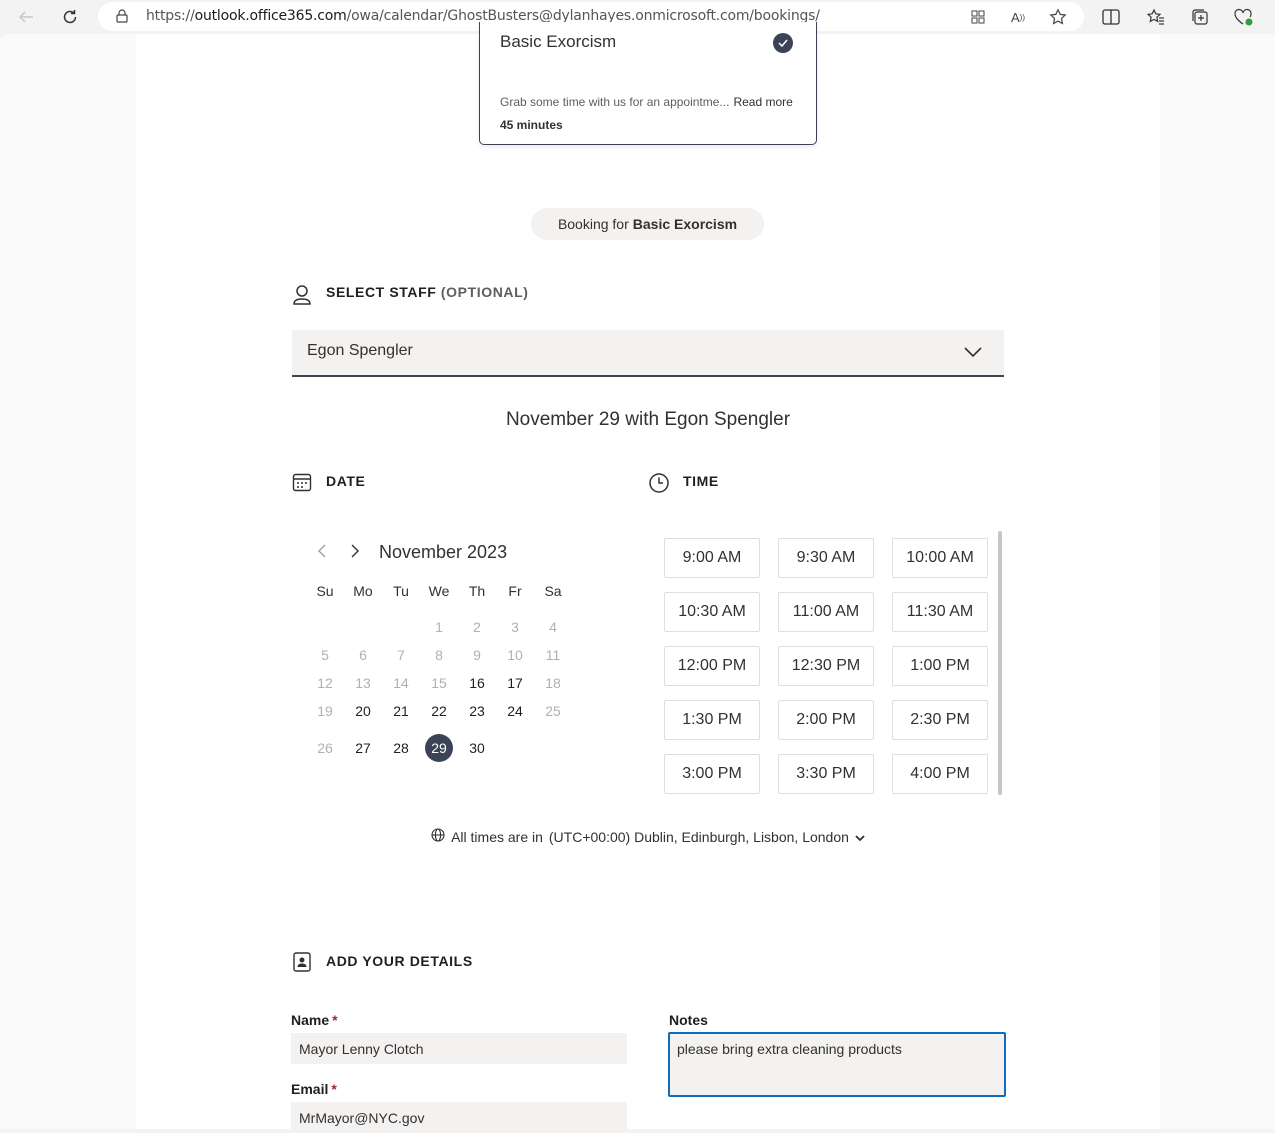 This screenshot has width=1275, height=1133. I want to click on calendar-day: 6, so click(363, 655).